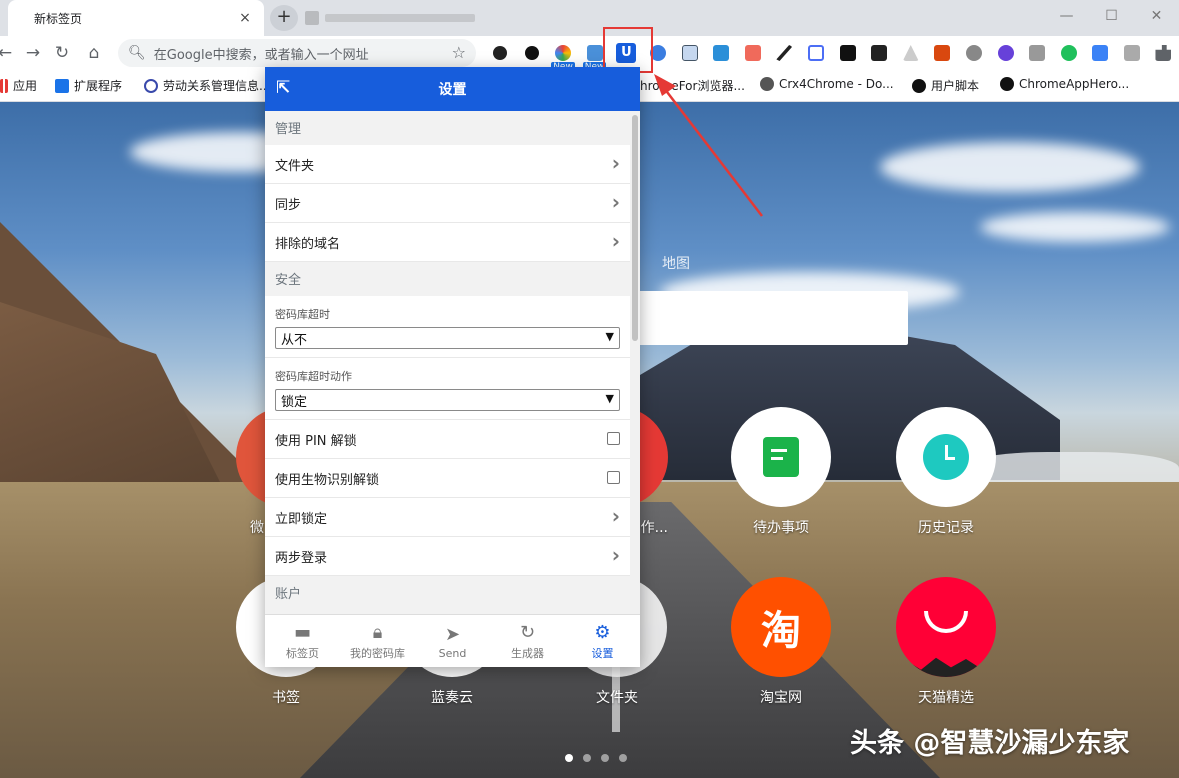  What do you see at coordinates (377, 653) in the screenshot?
I see `tab-label: 我的密码库` at bounding box center [377, 653].